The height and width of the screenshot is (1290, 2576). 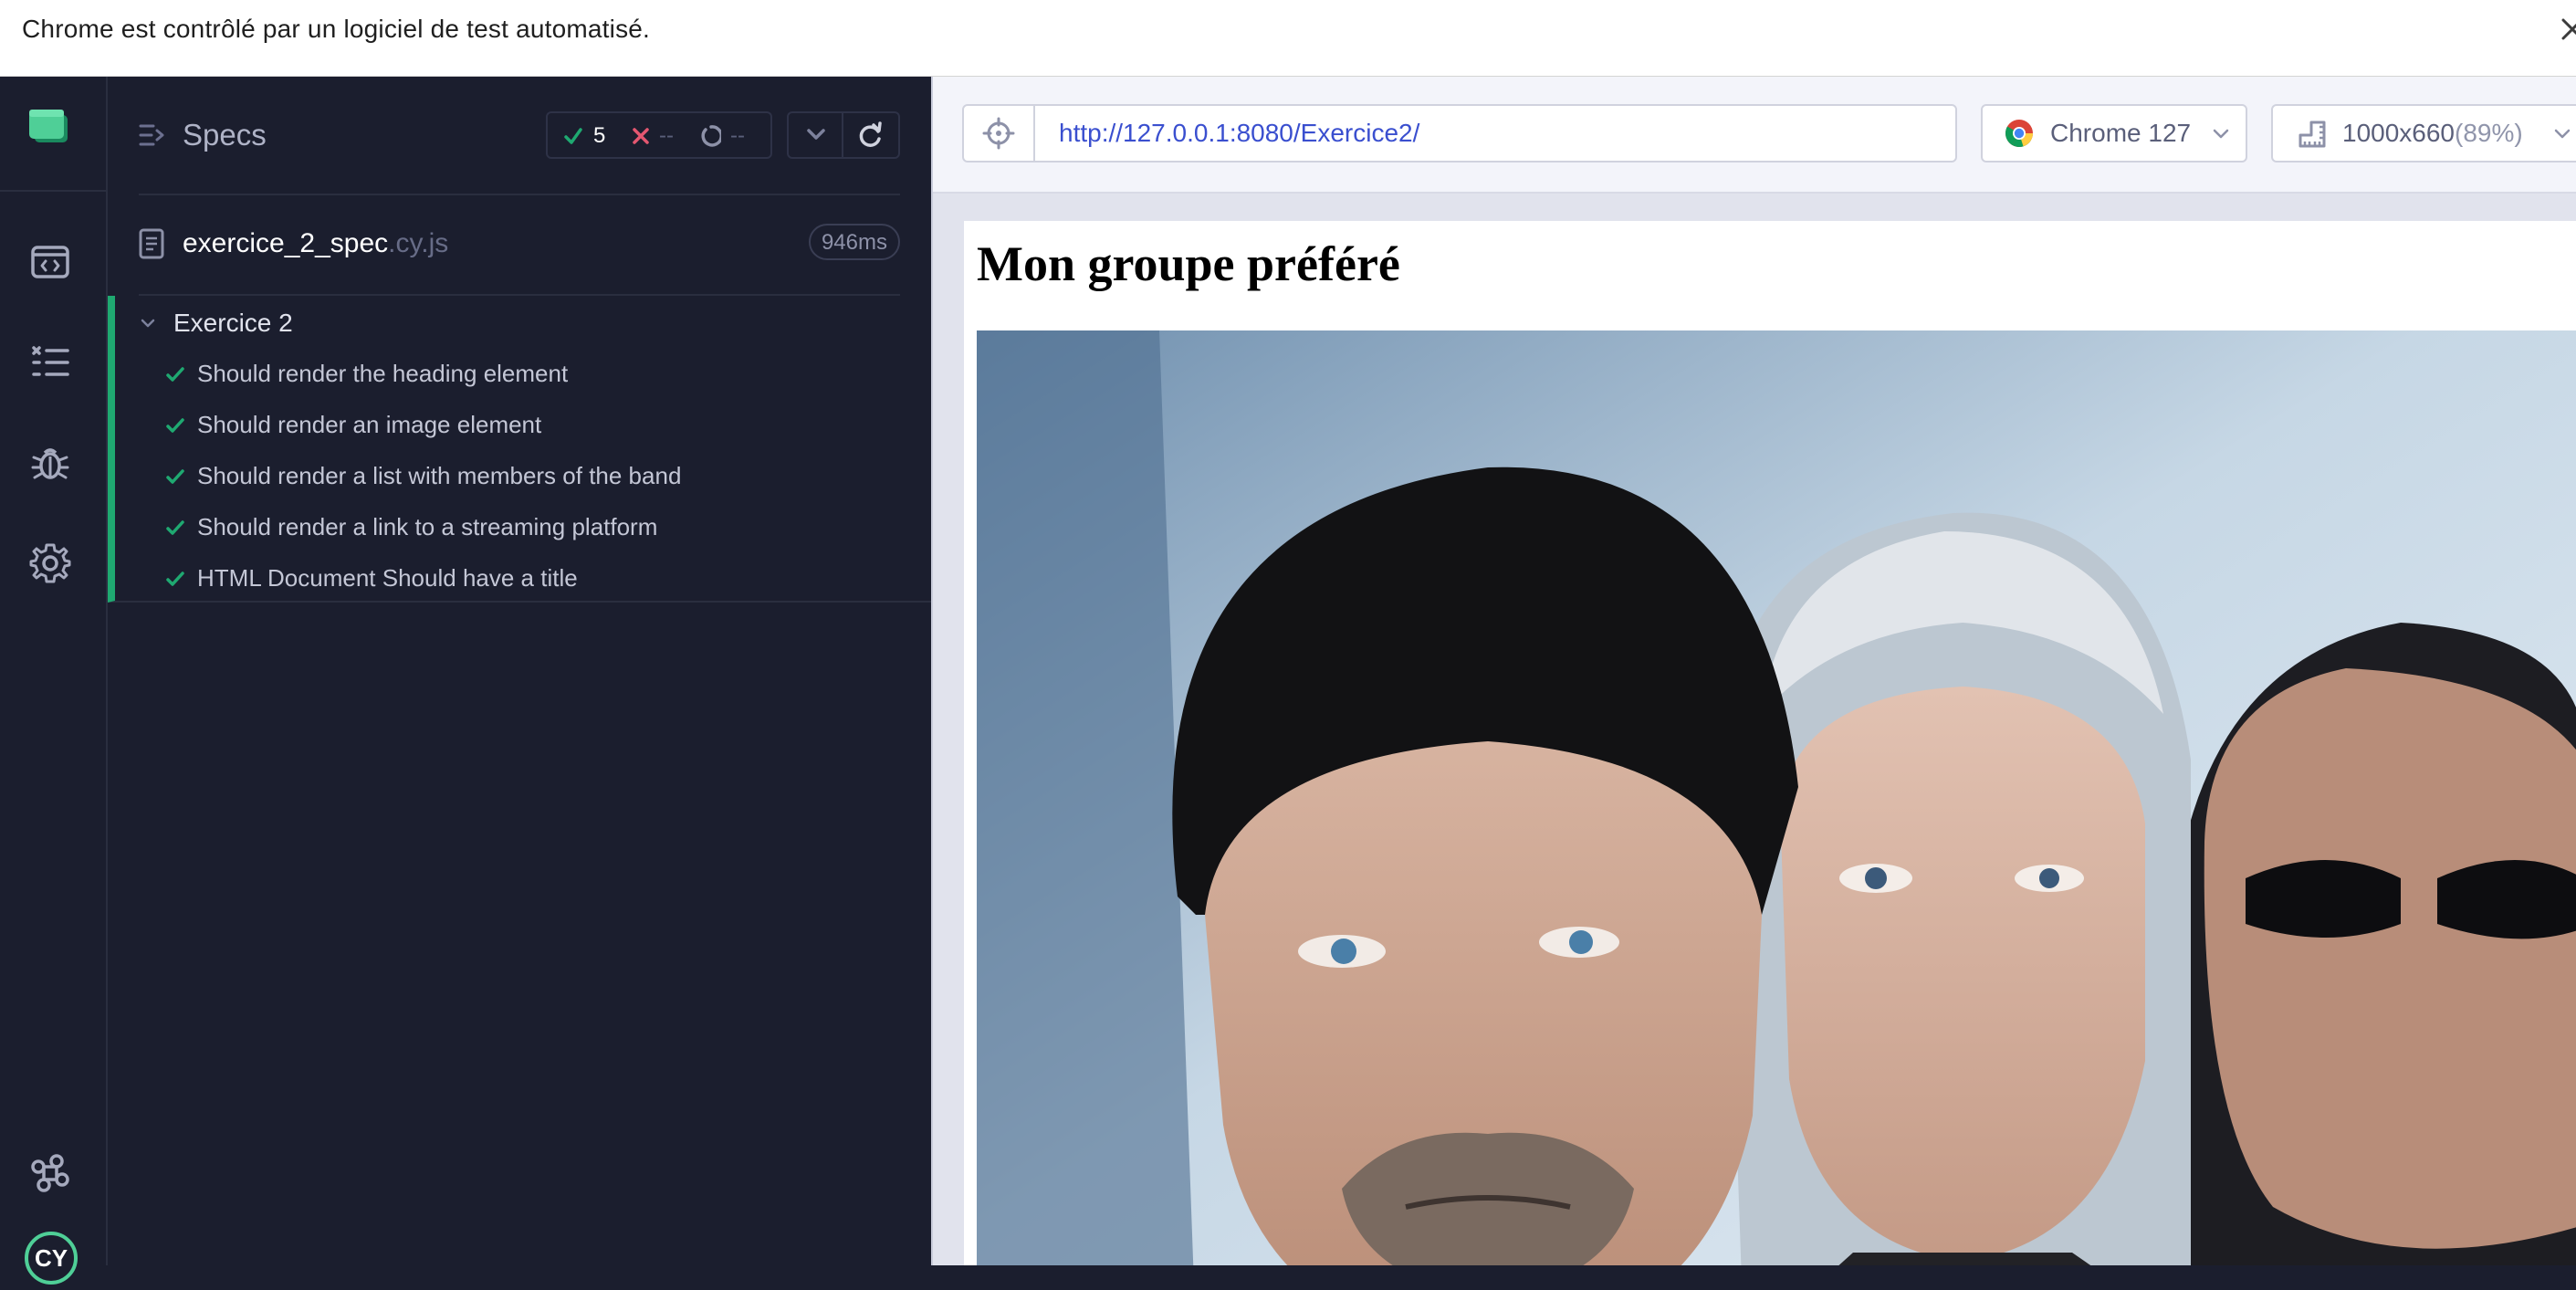 What do you see at coordinates (151, 243) in the screenshot?
I see `file-icon` at bounding box center [151, 243].